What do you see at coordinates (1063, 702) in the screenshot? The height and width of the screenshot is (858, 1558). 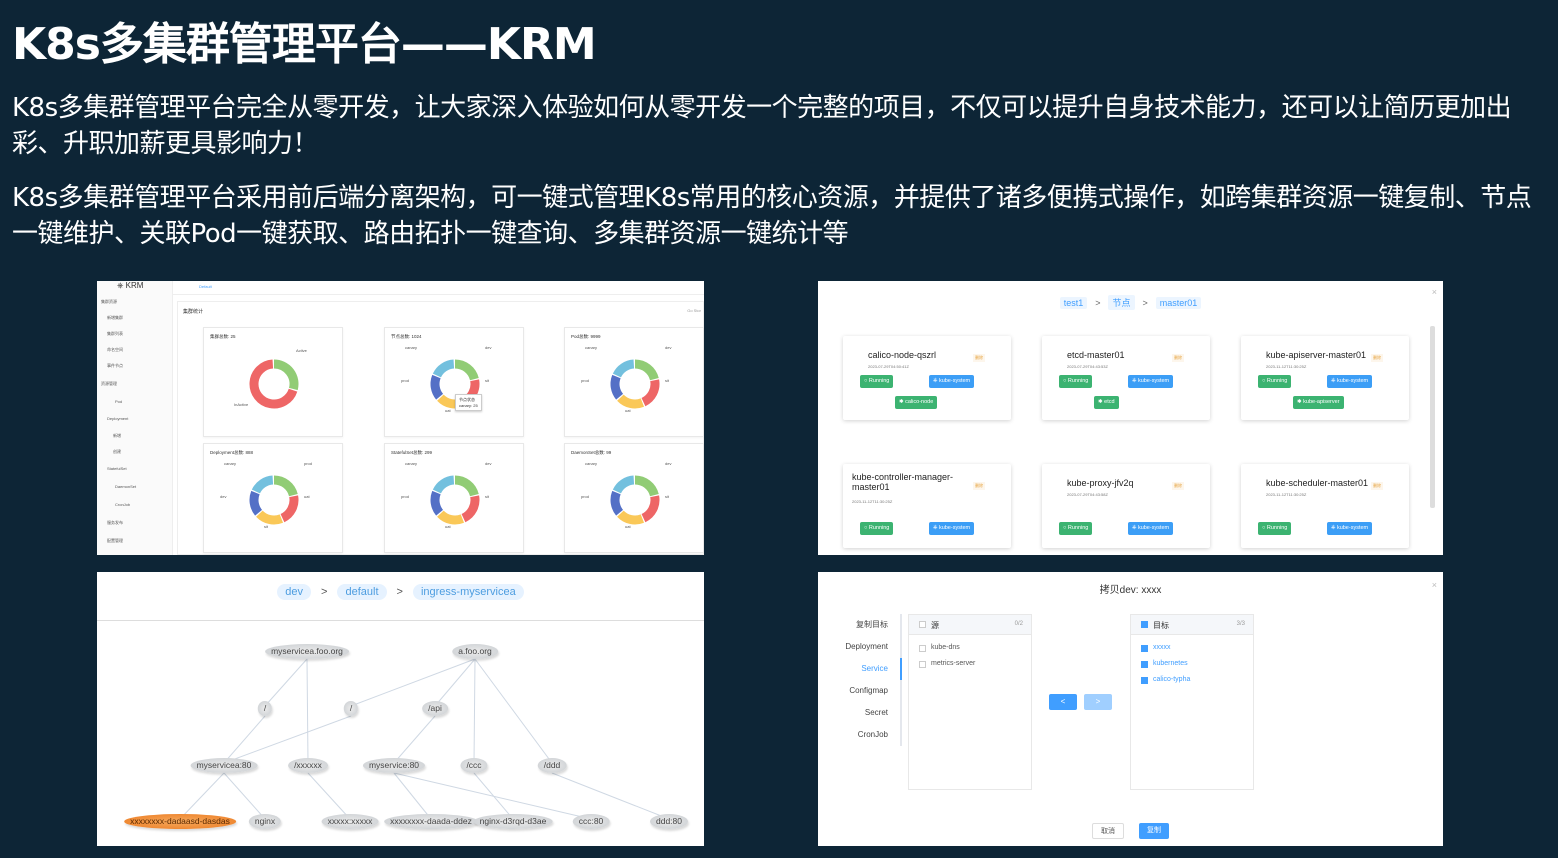 I see `move-left-button: <` at bounding box center [1063, 702].